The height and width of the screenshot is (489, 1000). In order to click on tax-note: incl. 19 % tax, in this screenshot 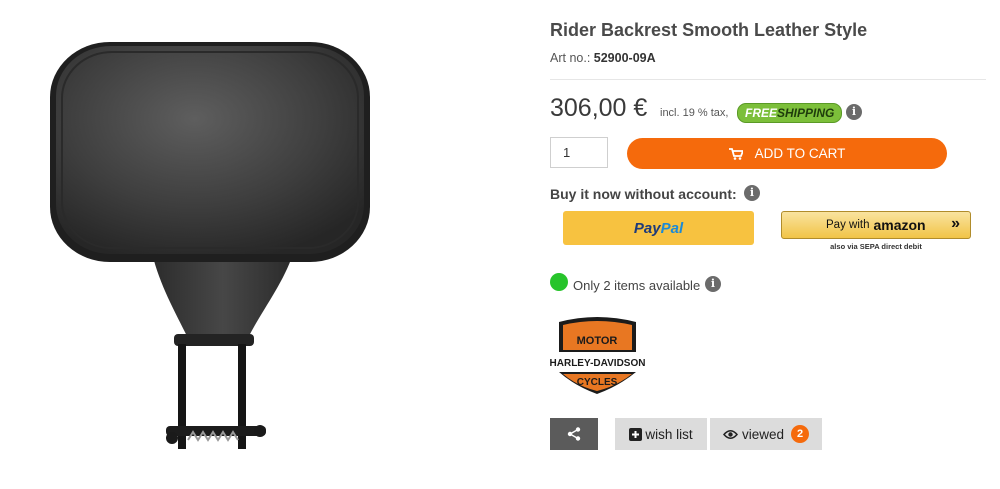, I will do `click(694, 113)`.